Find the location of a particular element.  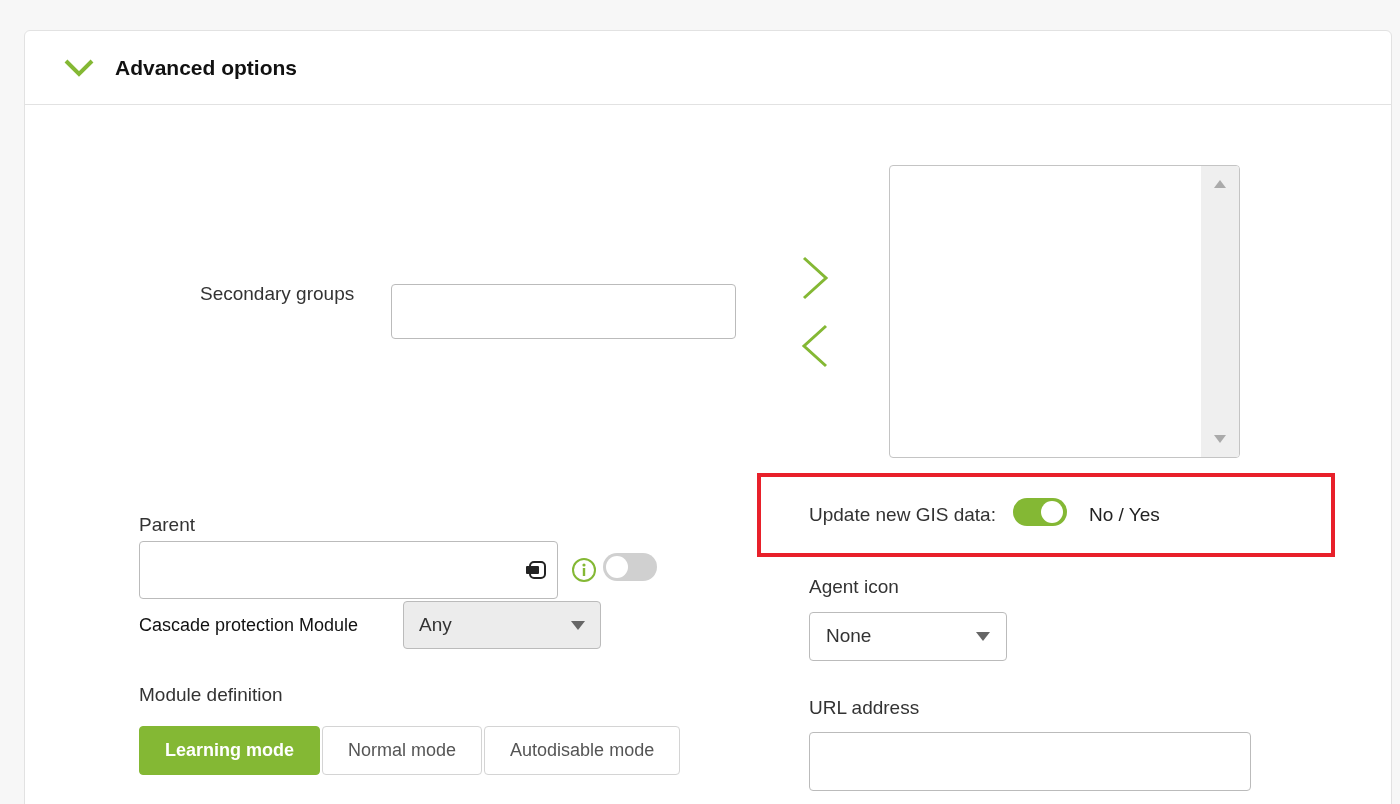

section-title: Advanced options is located at coordinates (206, 67).